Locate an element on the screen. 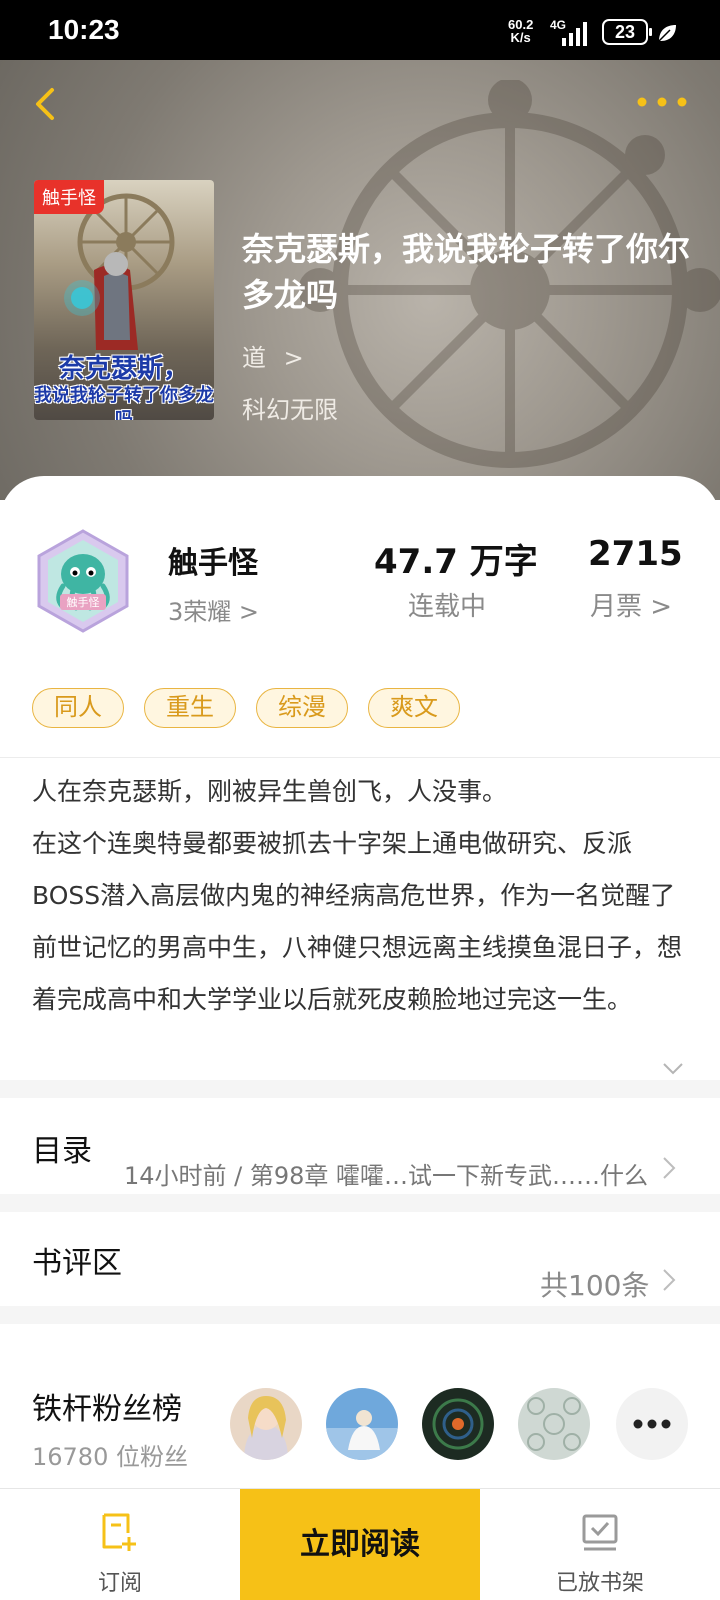 The height and width of the screenshot is (1600, 720). status-bar: 10:23 60.2 K/s 4G 23 is located at coordinates (360, 30).